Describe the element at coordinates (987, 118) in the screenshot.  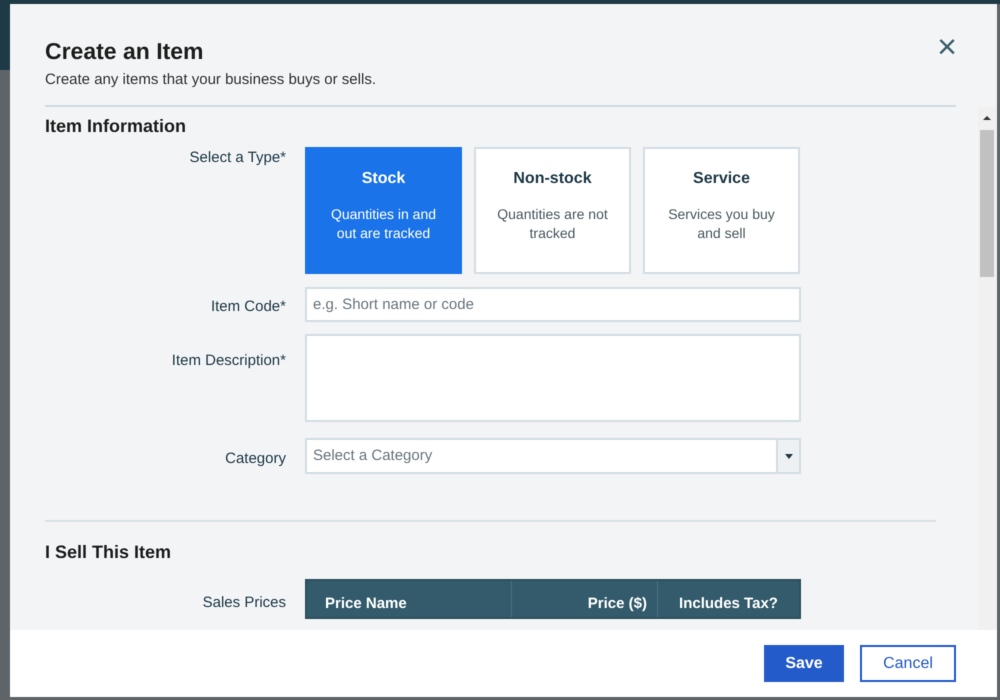
I see `scroll-up-icon` at that location.